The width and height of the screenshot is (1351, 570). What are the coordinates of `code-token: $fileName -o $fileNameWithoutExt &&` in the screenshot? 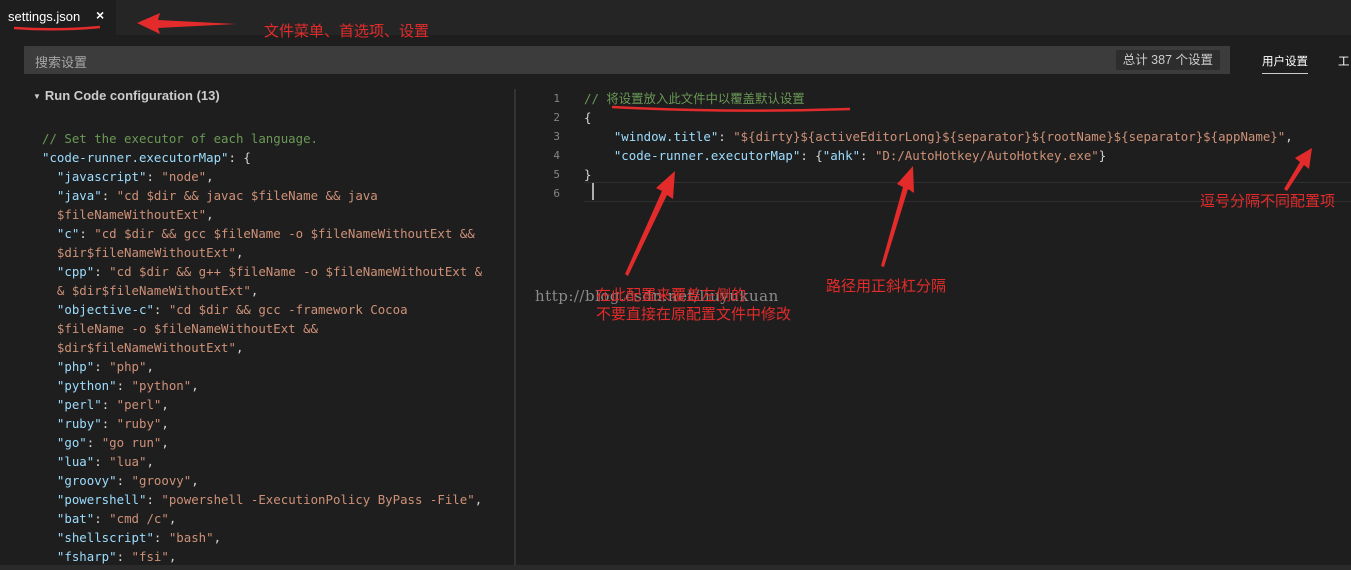 It's located at (180, 328).